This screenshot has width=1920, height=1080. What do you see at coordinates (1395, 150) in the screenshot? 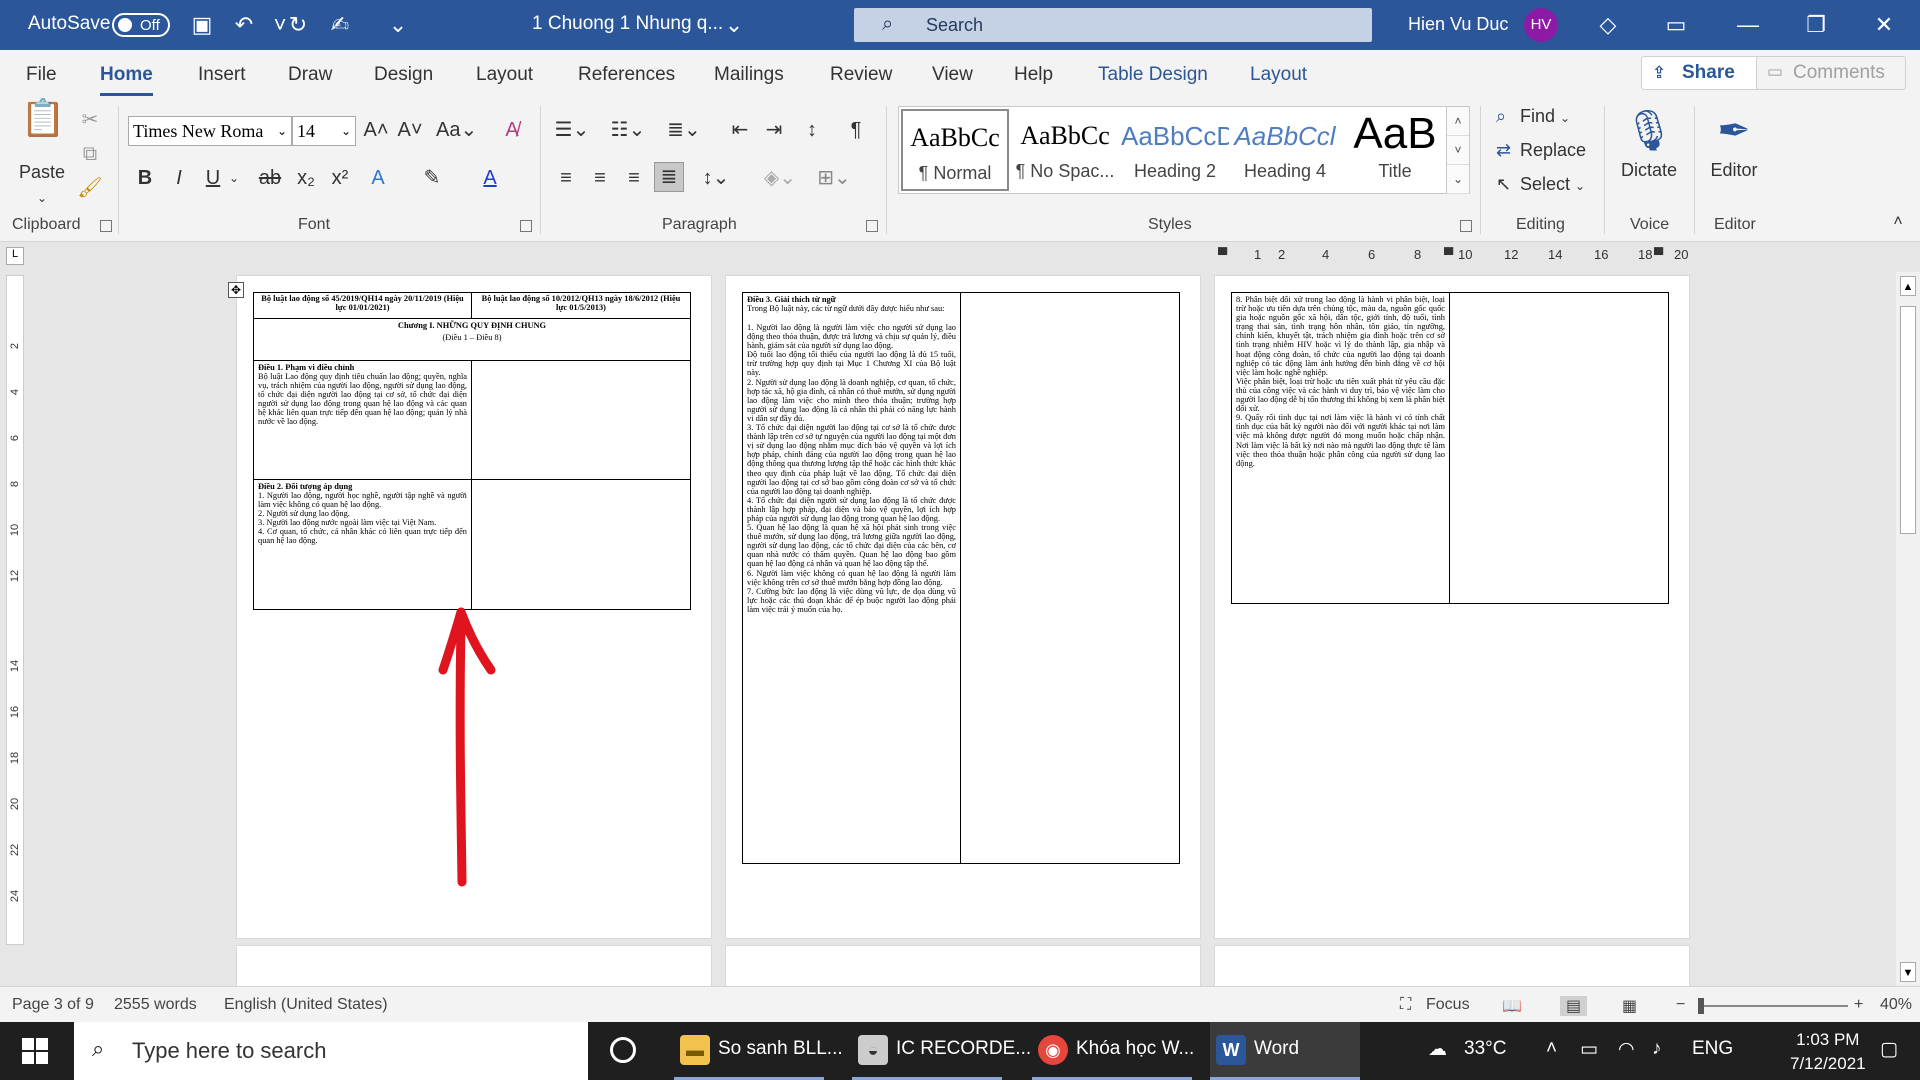
I see `style-title: AaB Title` at bounding box center [1395, 150].